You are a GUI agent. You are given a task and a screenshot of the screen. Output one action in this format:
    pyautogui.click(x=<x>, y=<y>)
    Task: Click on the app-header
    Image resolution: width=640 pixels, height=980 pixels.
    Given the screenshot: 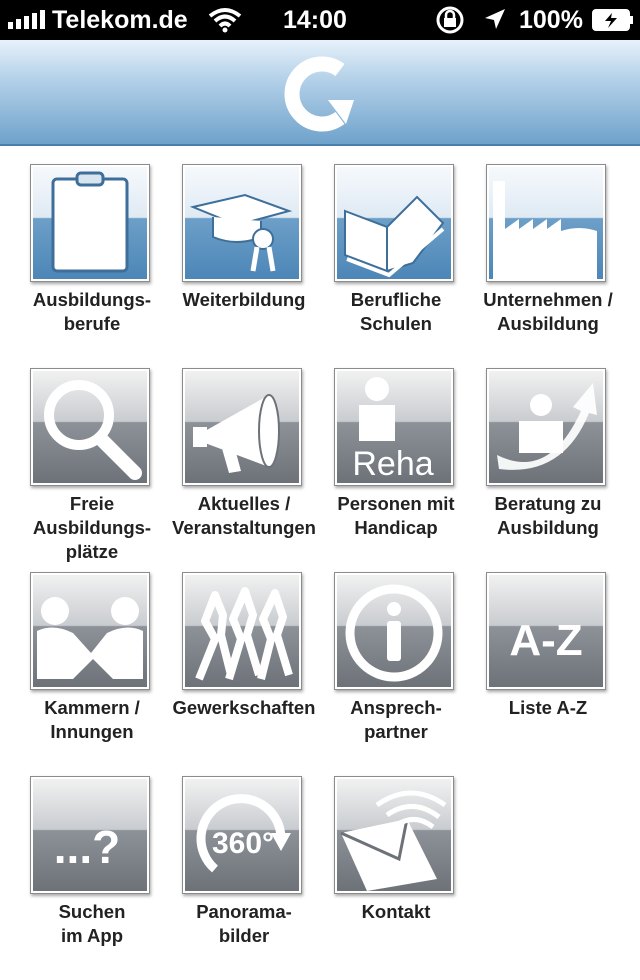 What is the action you would take?
    pyautogui.click(x=320, y=93)
    